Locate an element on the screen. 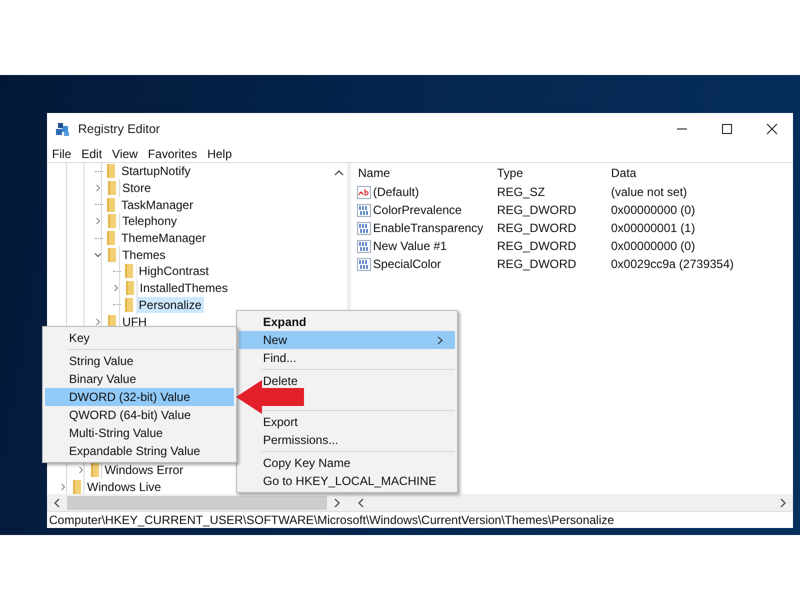 The width and height of the screenshot is (800, 600). string-value-icon is located at coordinates (364, 192).